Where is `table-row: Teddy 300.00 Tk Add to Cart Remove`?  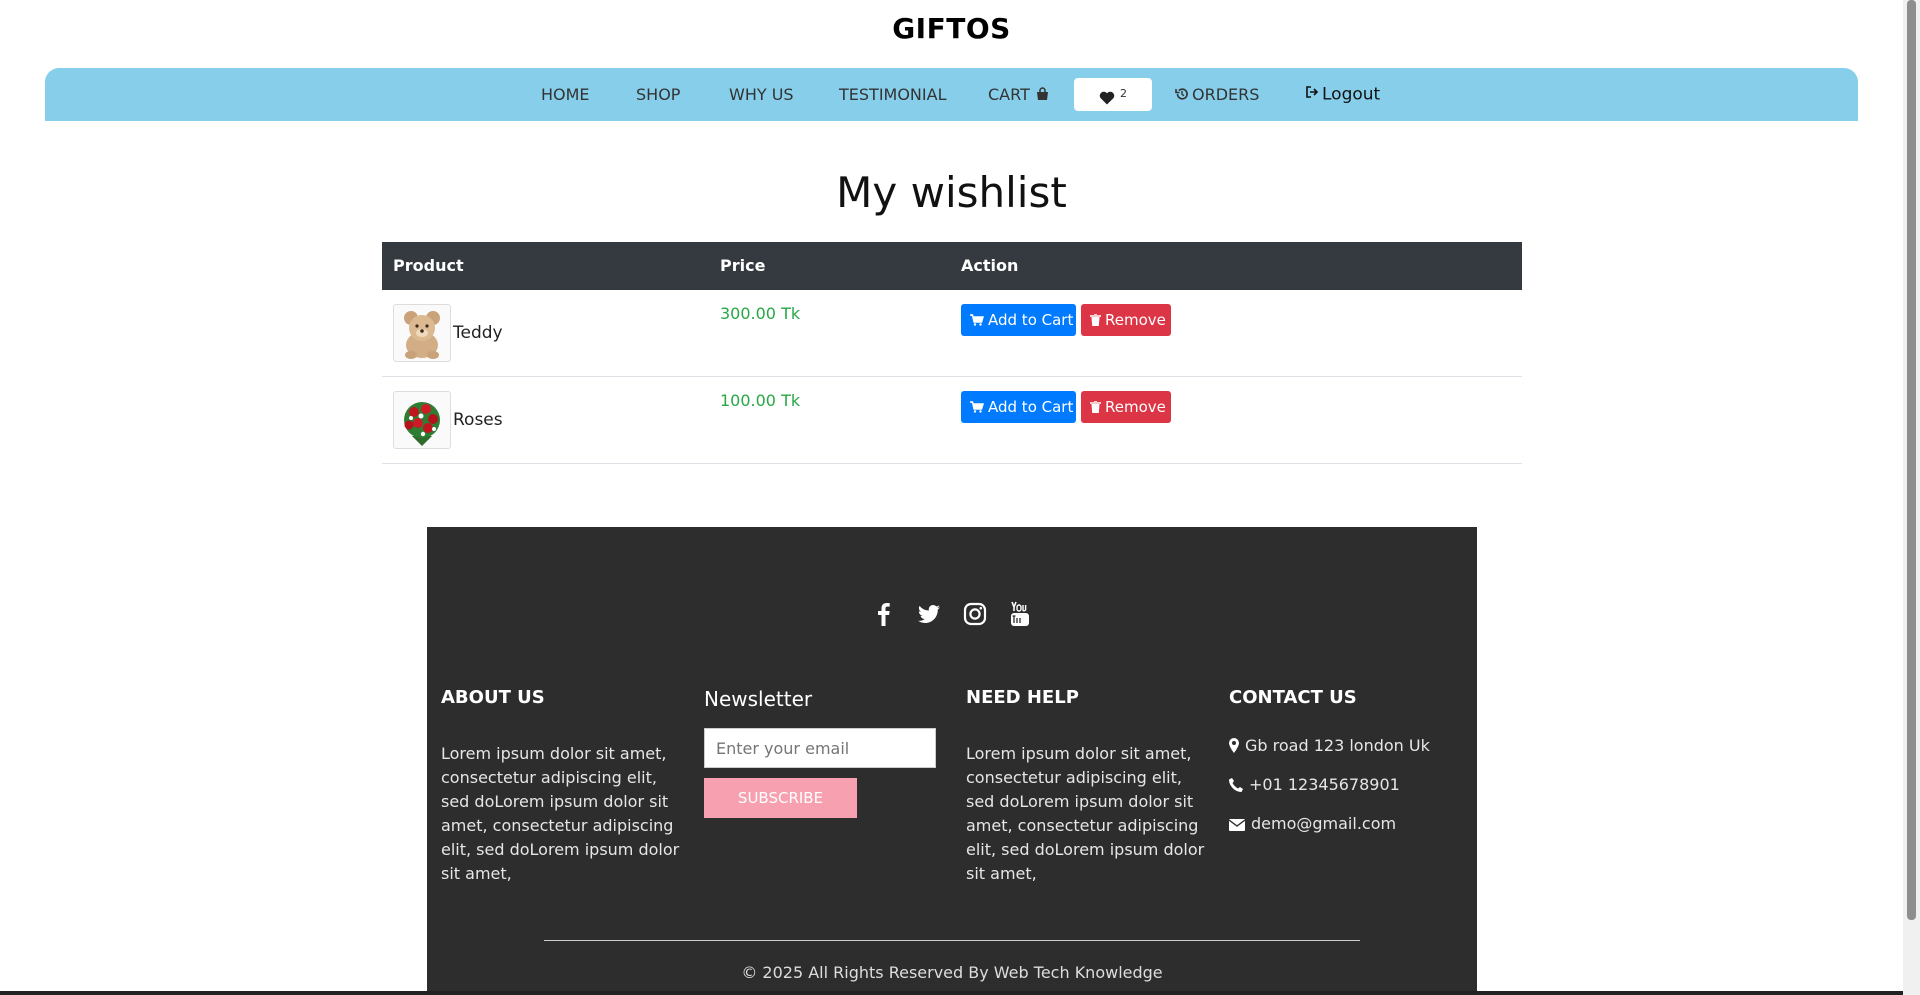 table-row: Teddy 300.00 Tk Add to Cart Remove is located at coordinates (952, 333).